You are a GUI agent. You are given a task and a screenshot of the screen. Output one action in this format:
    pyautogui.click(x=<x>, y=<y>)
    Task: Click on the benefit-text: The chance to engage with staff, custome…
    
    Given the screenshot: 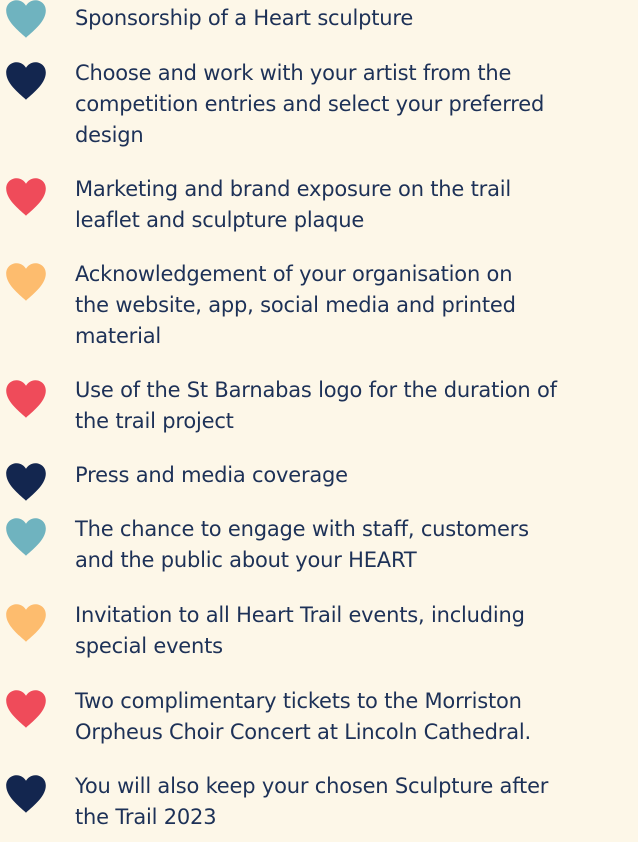 What is the action you would take?
    pyautogui.click(x=355, y=545)
    